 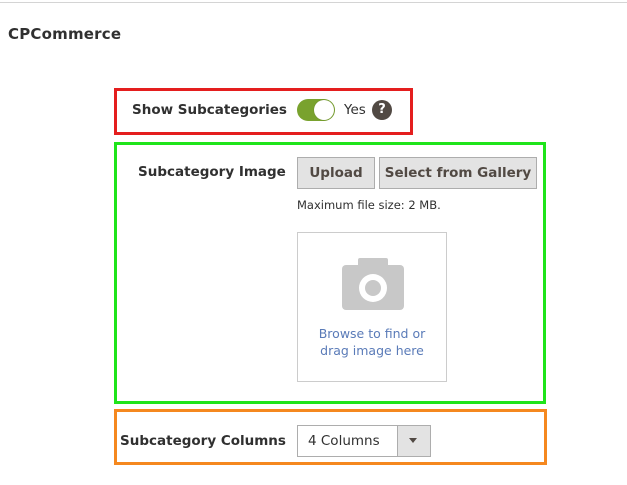 What do you see at coordinates (203, 441) in the screenshot?
I see `subcategory-columns-label: Subcategory Columns` at bounding box center [203, 441].